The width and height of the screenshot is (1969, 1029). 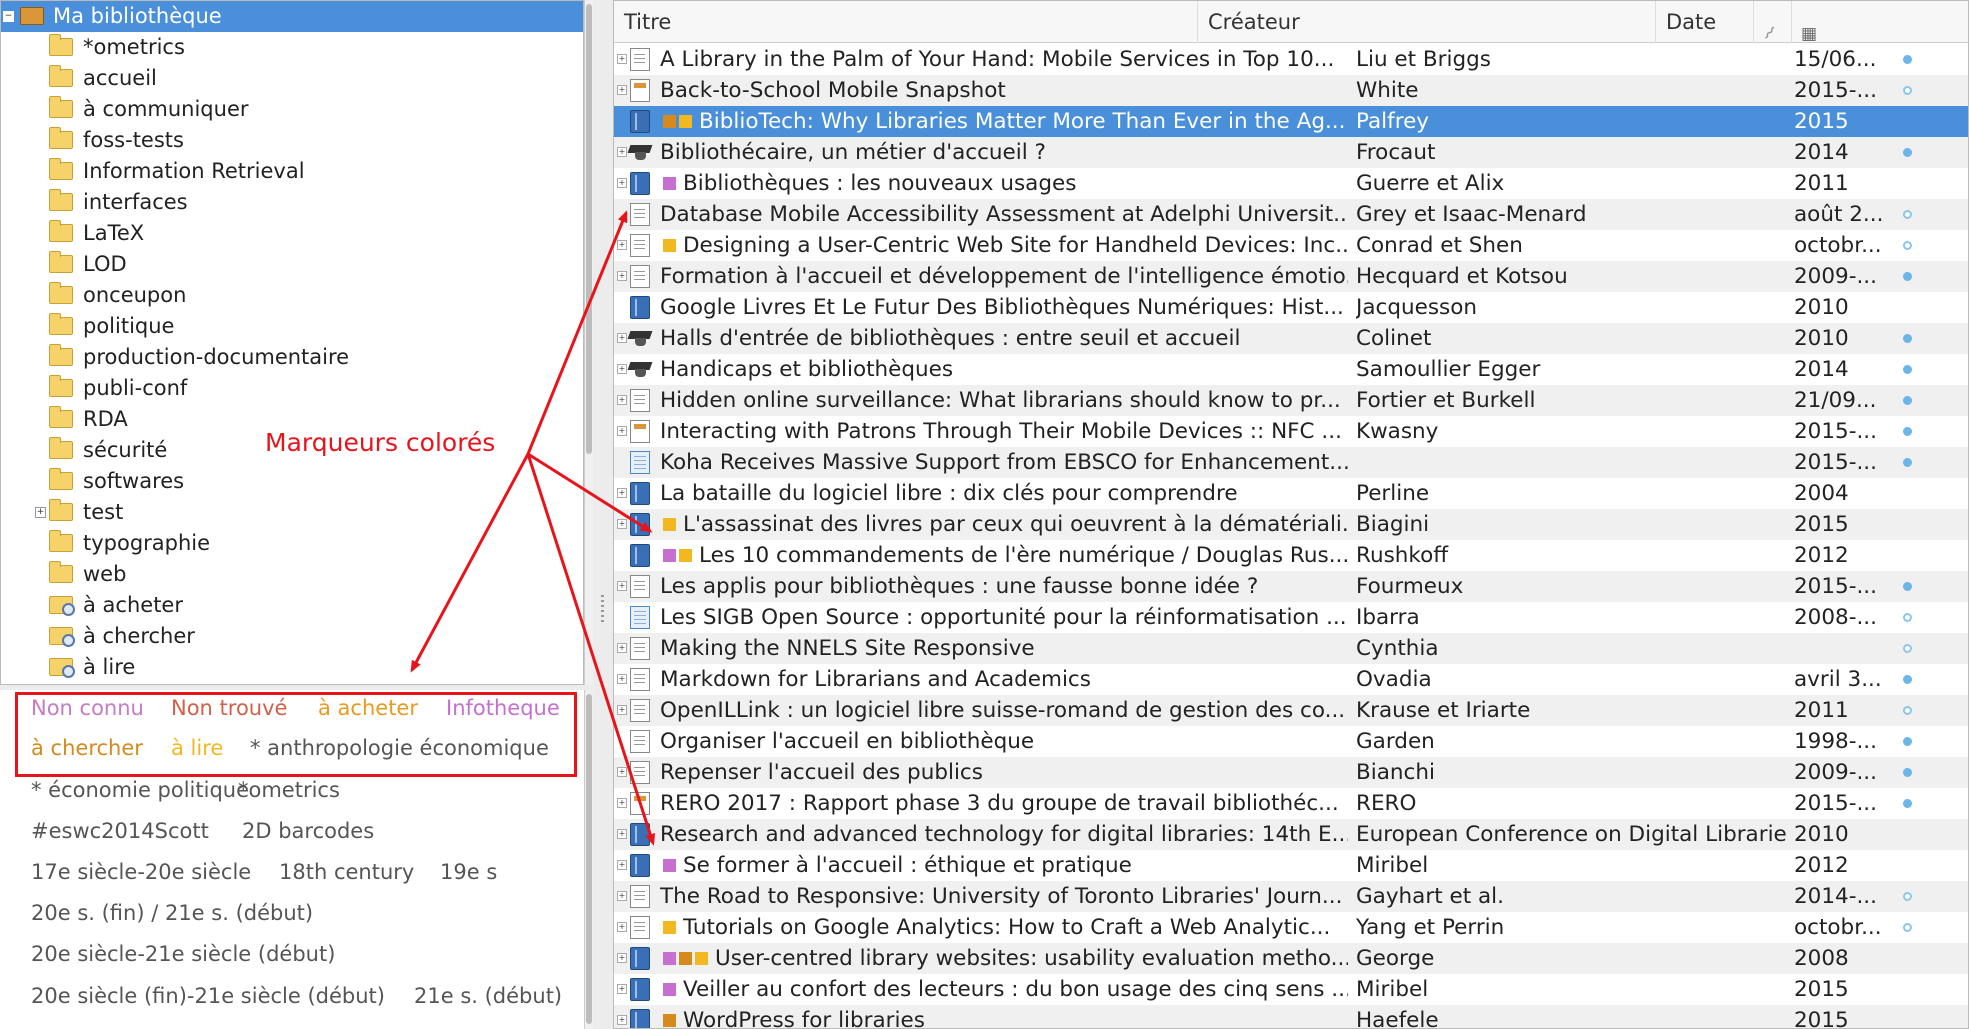 I want to click on column-header-attachments: ⌇, so click(x=1773, y=22).